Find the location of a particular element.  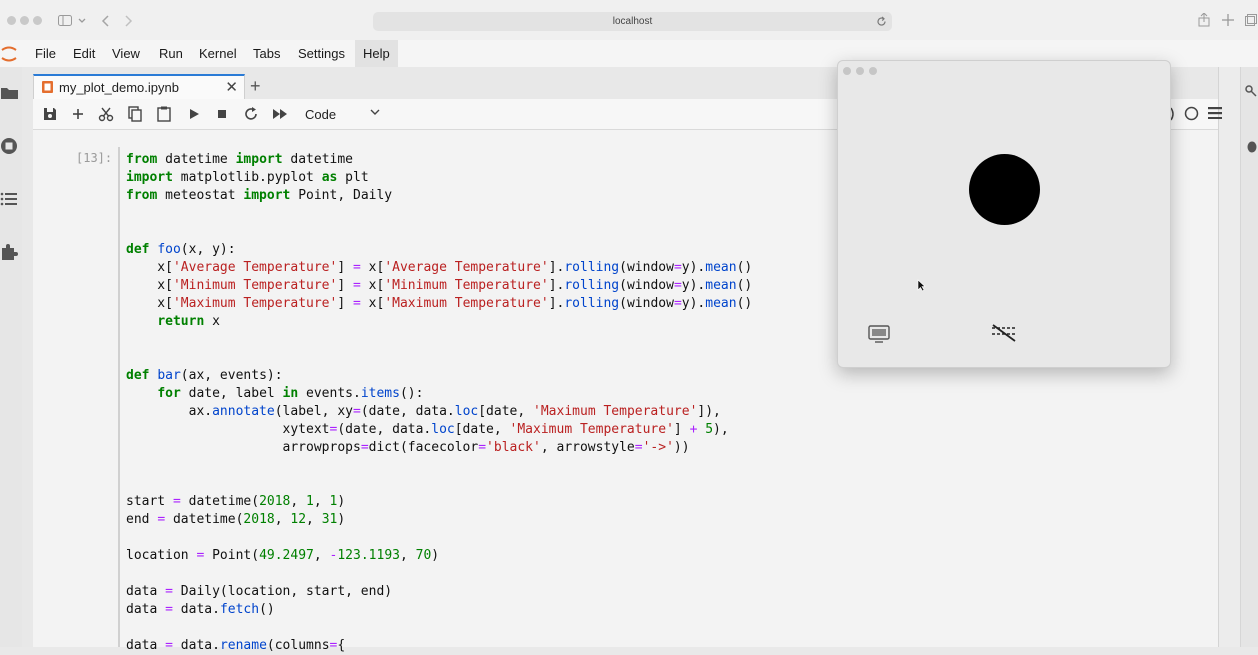

window-zoom-dot is located at coordinates (37, 20).